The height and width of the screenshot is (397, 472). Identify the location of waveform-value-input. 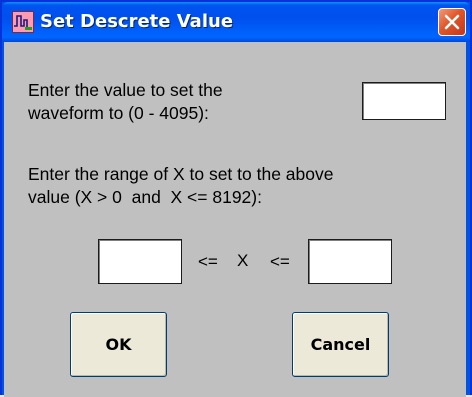
(404, 101).